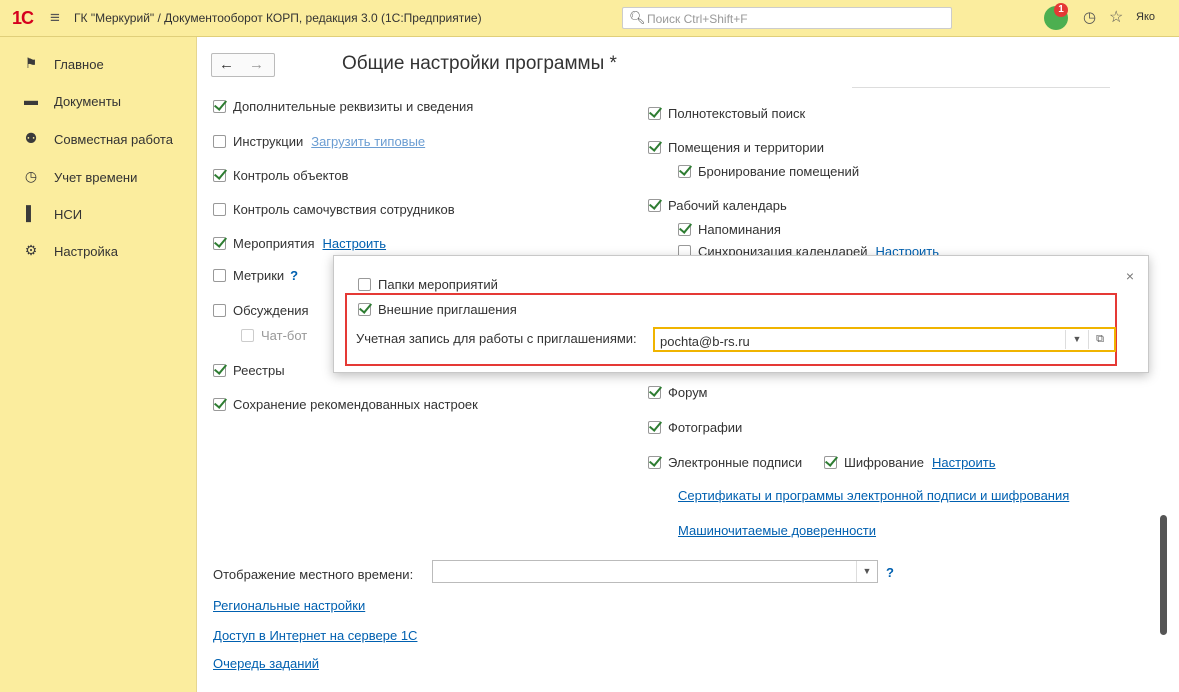 The image size is (1179, 692). I want to click on account-field: ▼ ⧉, so click(884, 339).